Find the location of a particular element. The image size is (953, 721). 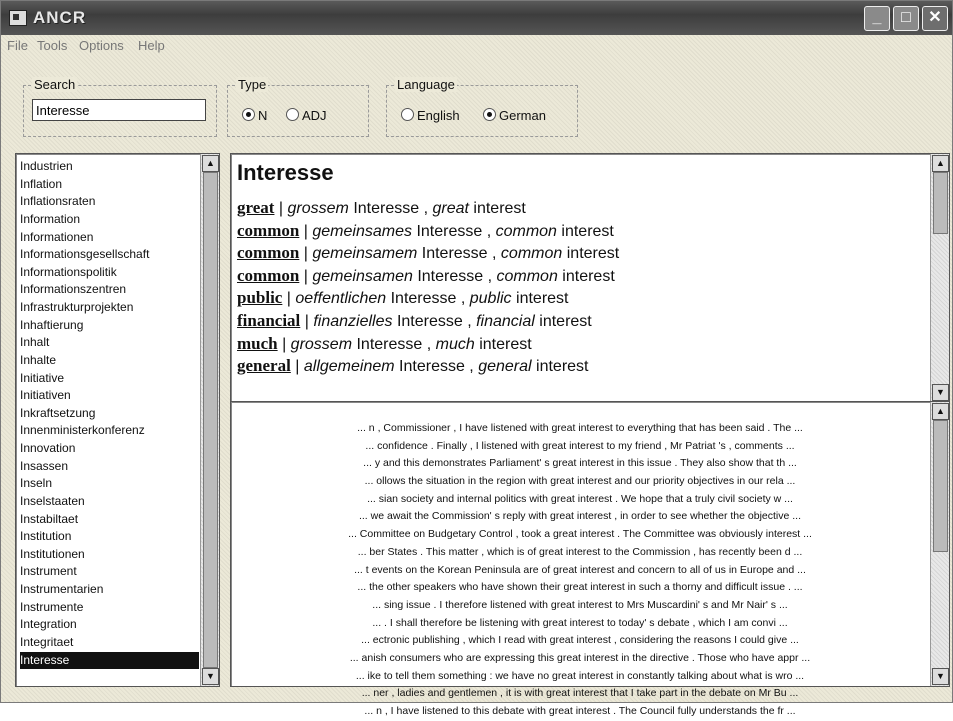

entry-scrollbar: ▲ ▼ is located at coordinates (939, 278).